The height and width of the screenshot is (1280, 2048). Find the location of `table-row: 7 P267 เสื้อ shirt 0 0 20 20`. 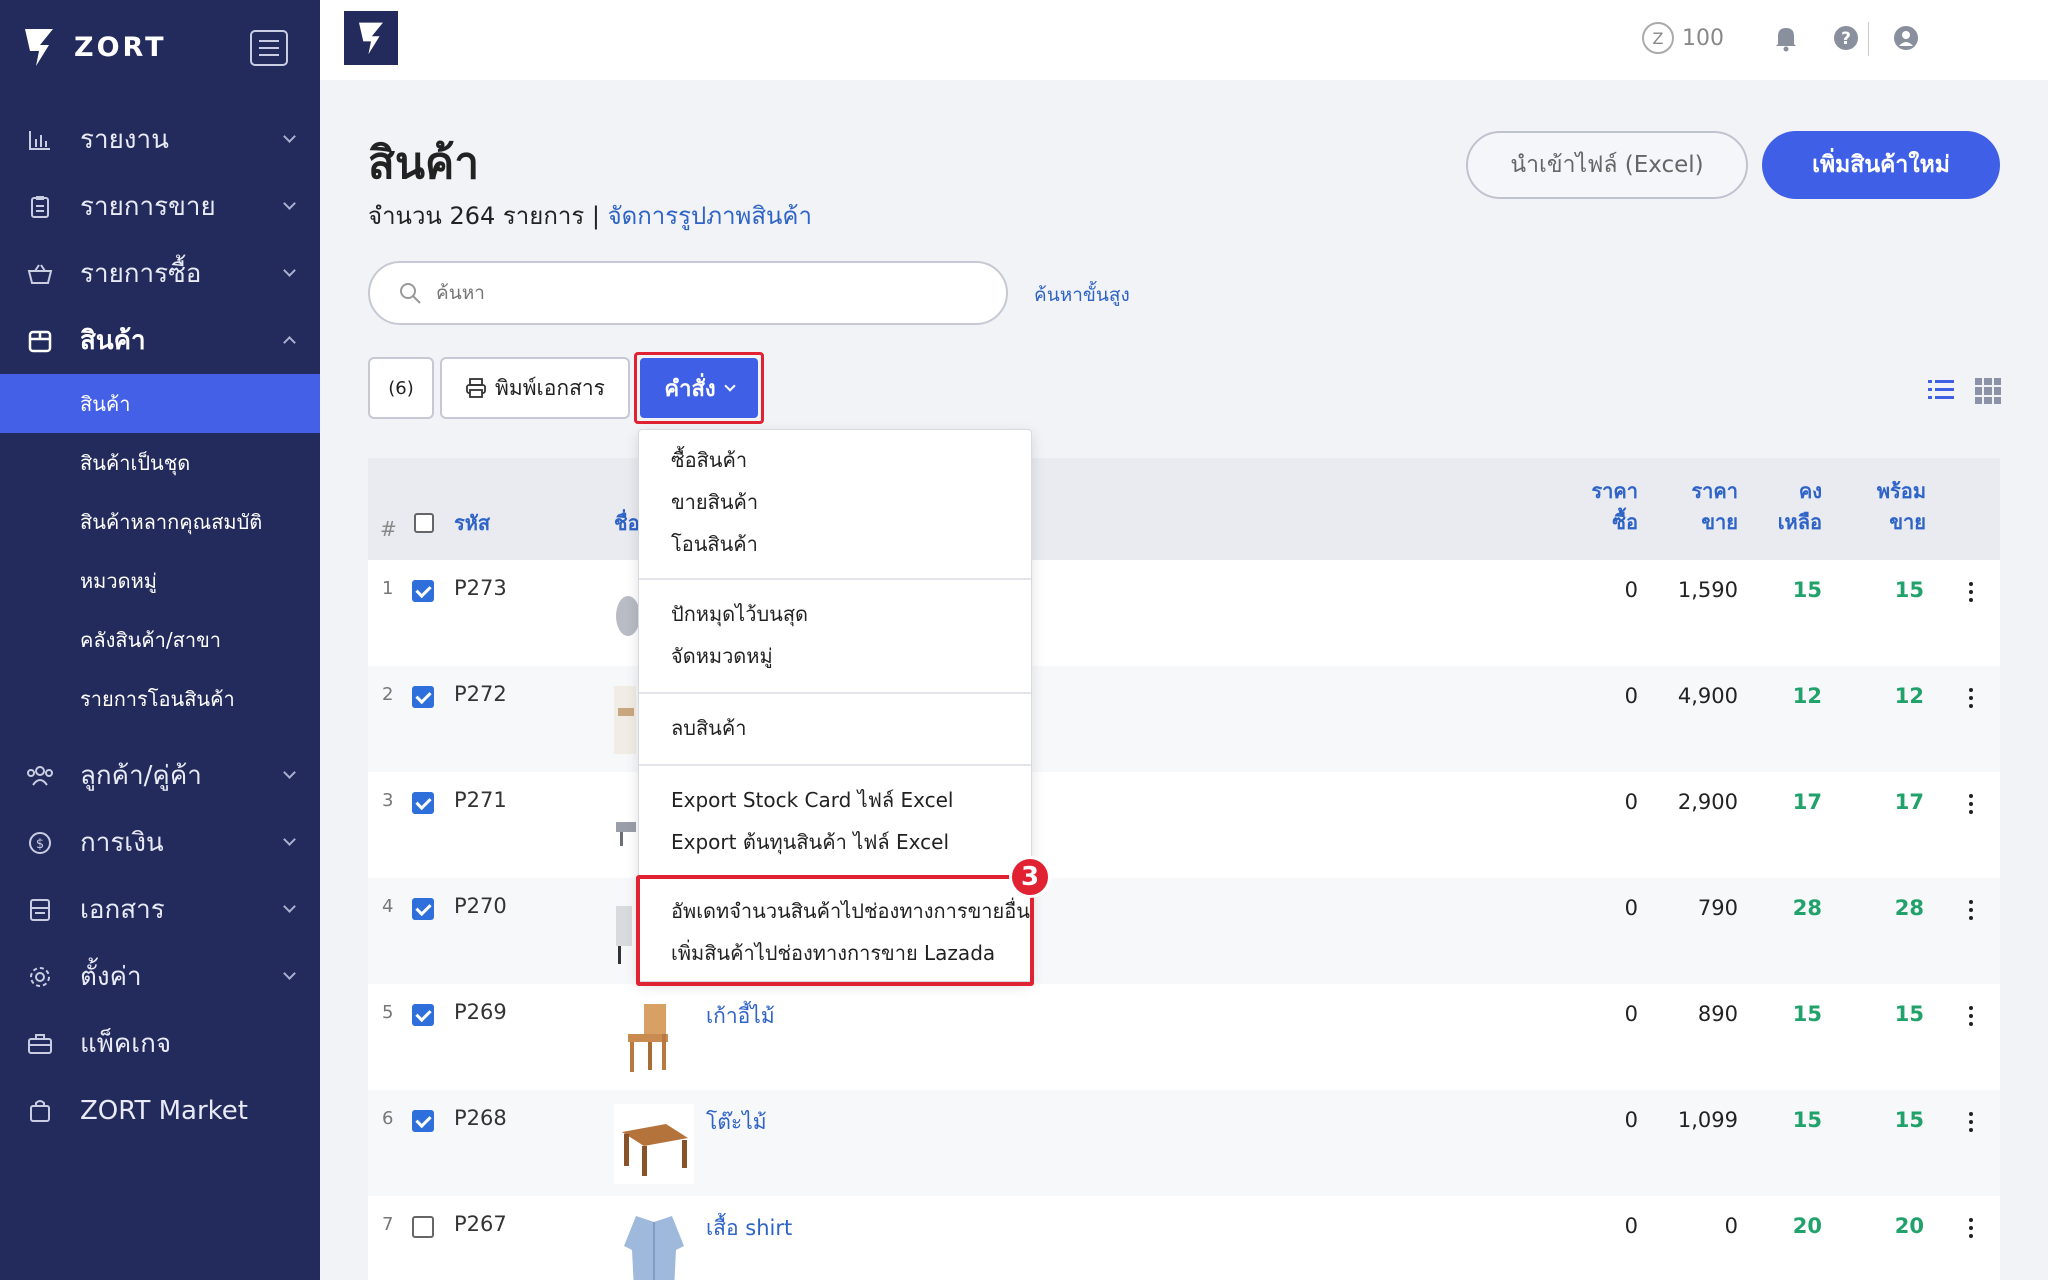

table-row: 7 P267 เสื้อ shirt 0 0 20 20 is located at coordinates (1184, 1238).